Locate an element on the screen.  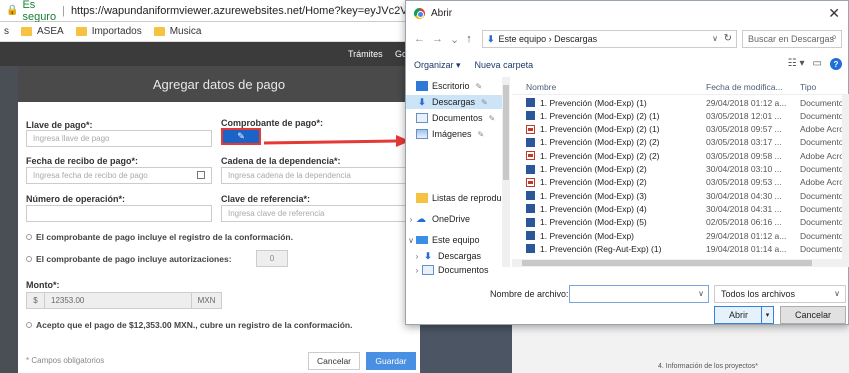
monto-value: 12353.00 is located at coordinates (68, 300).